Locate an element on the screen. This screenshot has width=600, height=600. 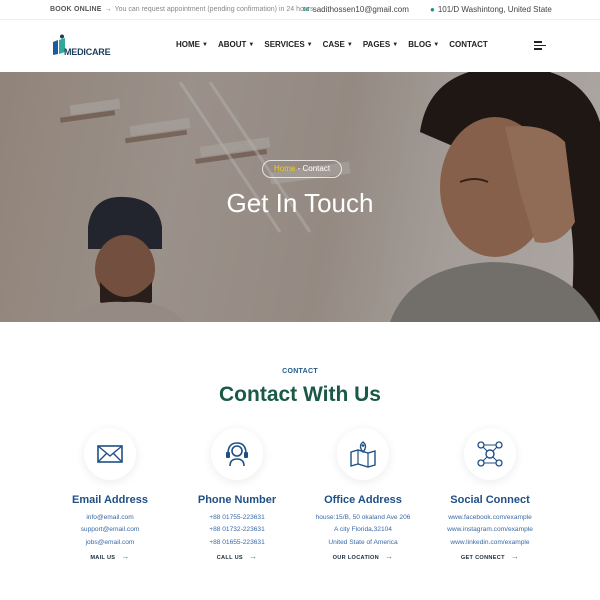
nav-item-blog: BLOG ▼ is located at coordinates (423, 44).